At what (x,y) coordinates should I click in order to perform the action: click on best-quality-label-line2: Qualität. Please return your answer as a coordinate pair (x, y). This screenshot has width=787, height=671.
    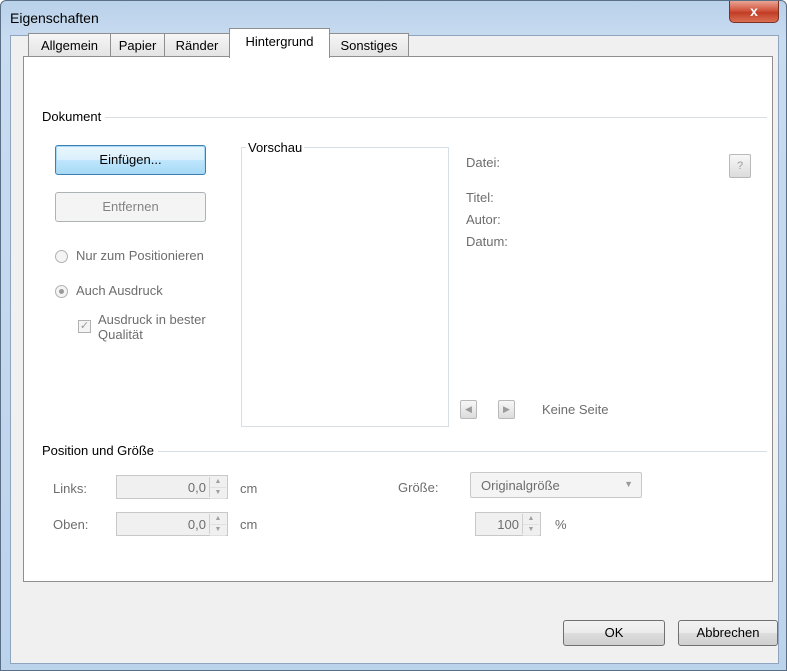
    Looking at the image, I should click on (120, 334).